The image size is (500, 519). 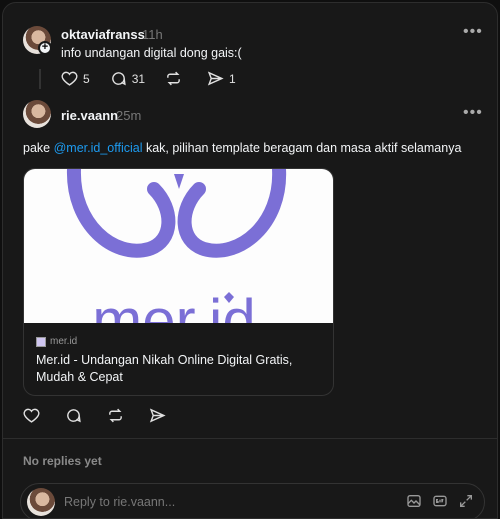 I want to click on link-domain: mer.id, so click(x=56, y=341).